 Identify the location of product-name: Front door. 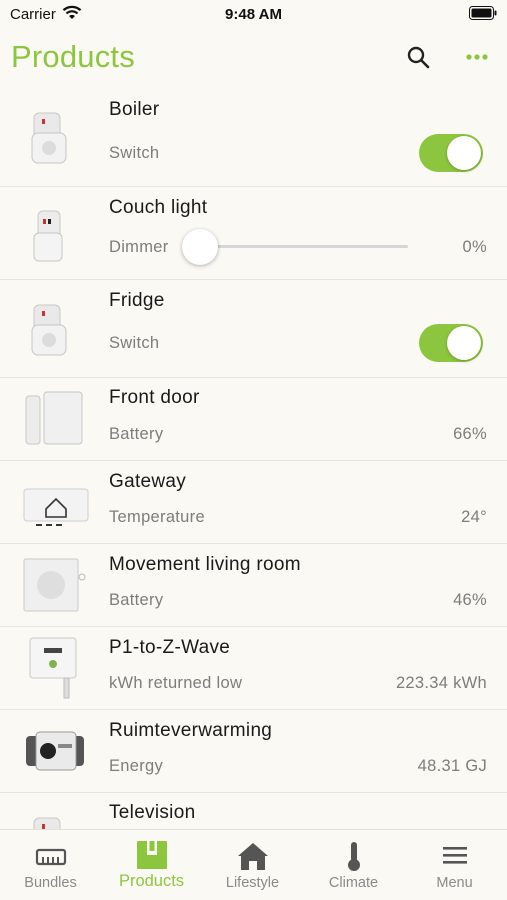
(154, 397).